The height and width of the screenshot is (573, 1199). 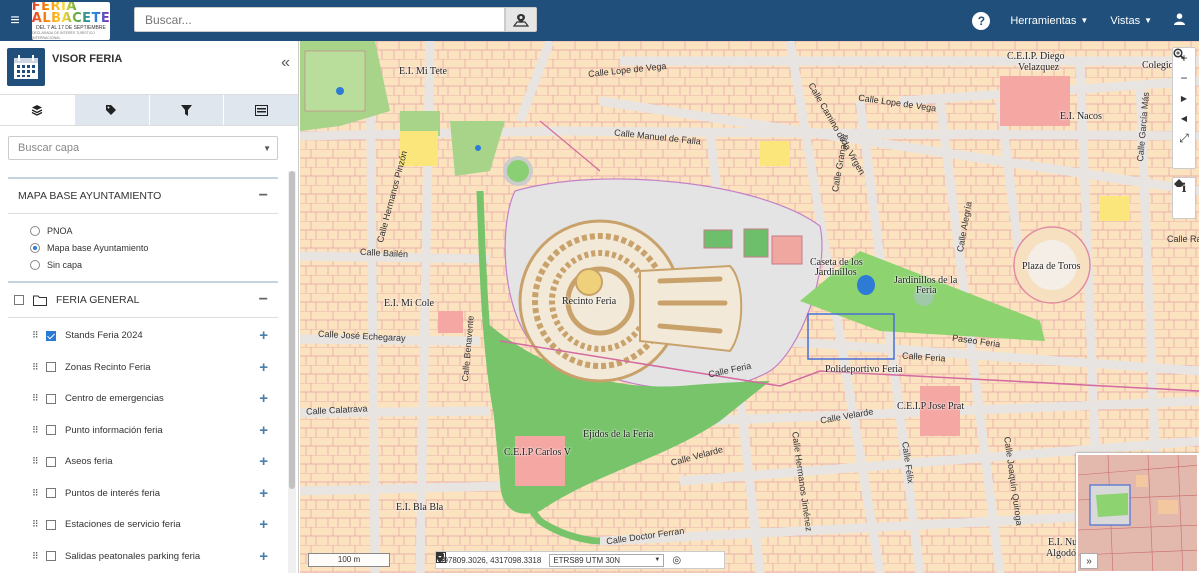 What do you see at coordinates (87, 59) in the screenshot?
I see `visor-title: VISOR FERIA` at bounding box center [87, 59].